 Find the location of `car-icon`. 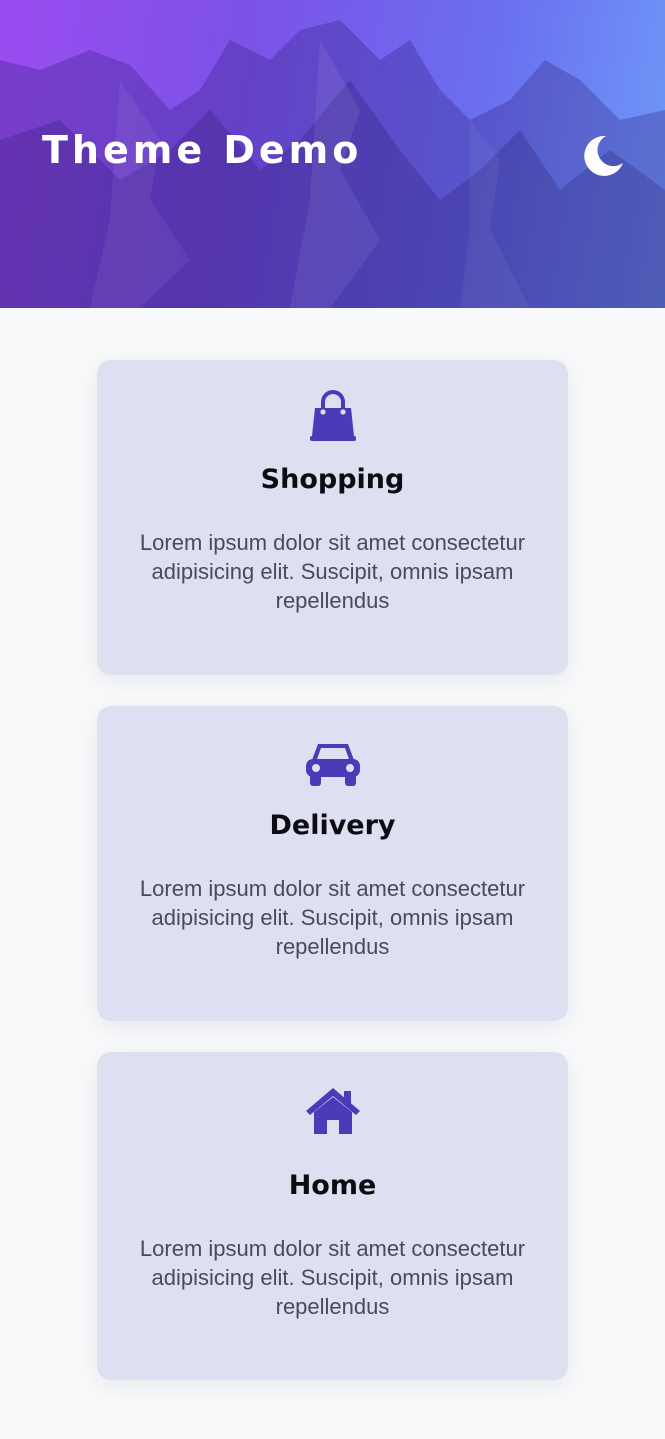

car-icon is located at coordinates (332, 765).